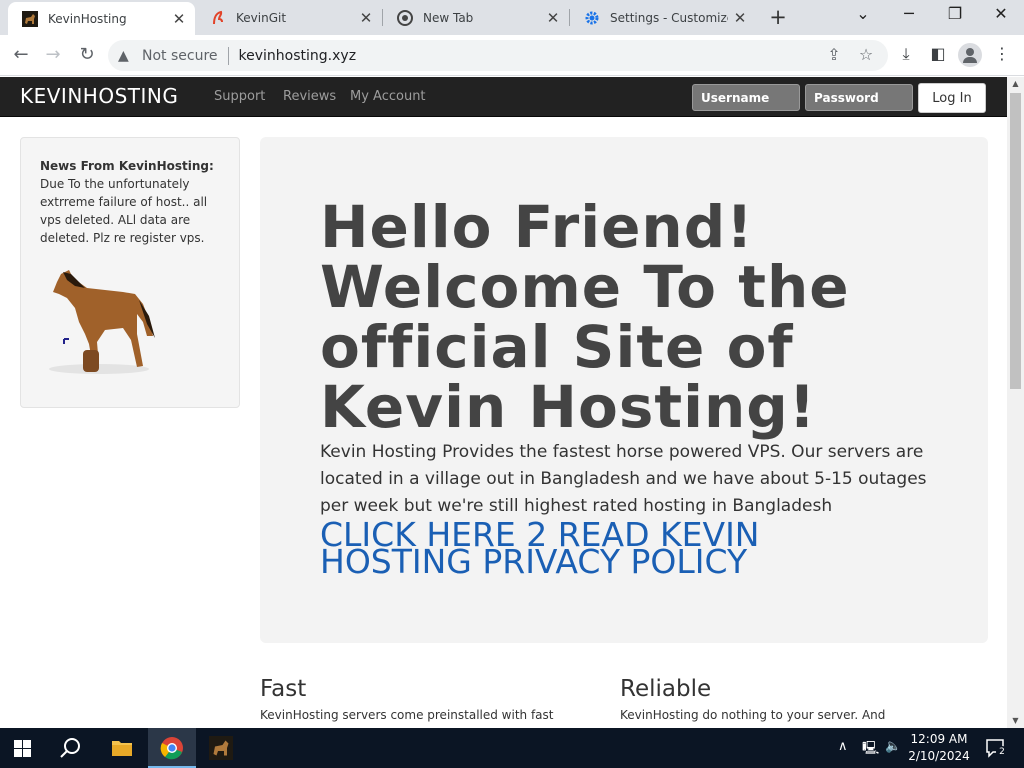 This screenshot has width=1024, height=768. What do you see at coordinates (87, 18) in the screenshot?
I see `tab-title: KevinHosting` at bounding box center [87, 18].